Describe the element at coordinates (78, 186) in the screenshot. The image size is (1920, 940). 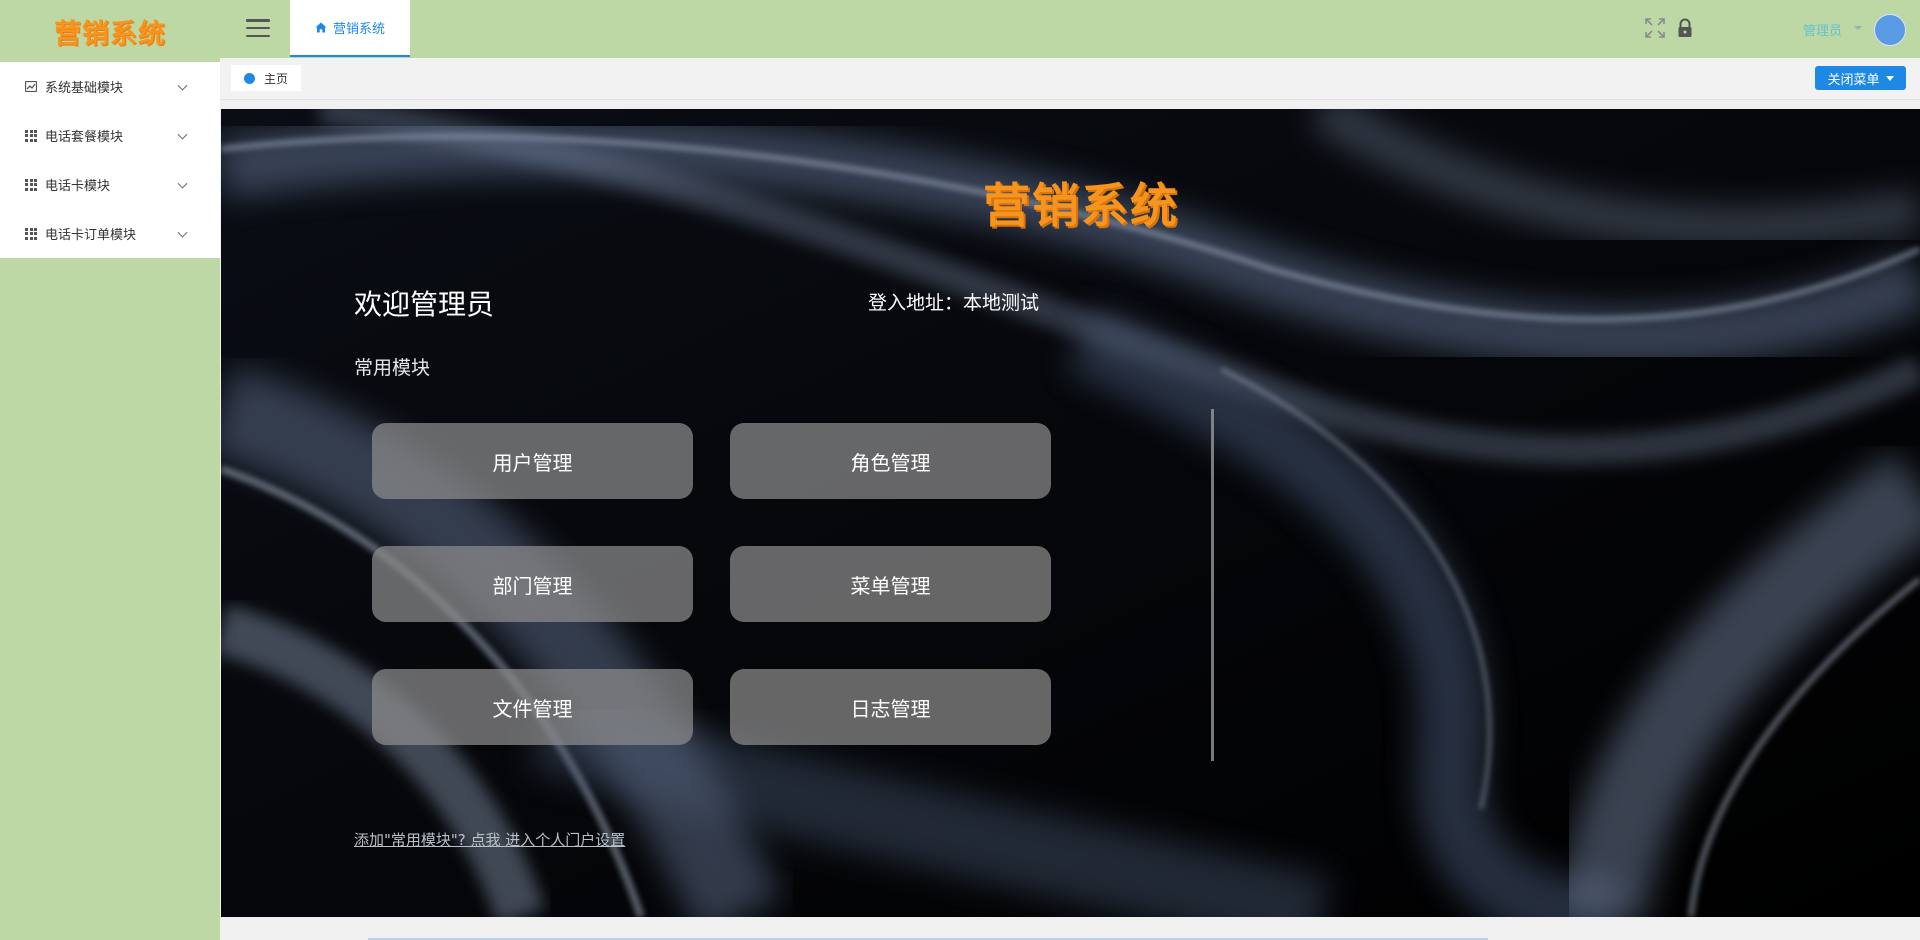
I see `sidebar-item-label: 电话卡模块` at that location.